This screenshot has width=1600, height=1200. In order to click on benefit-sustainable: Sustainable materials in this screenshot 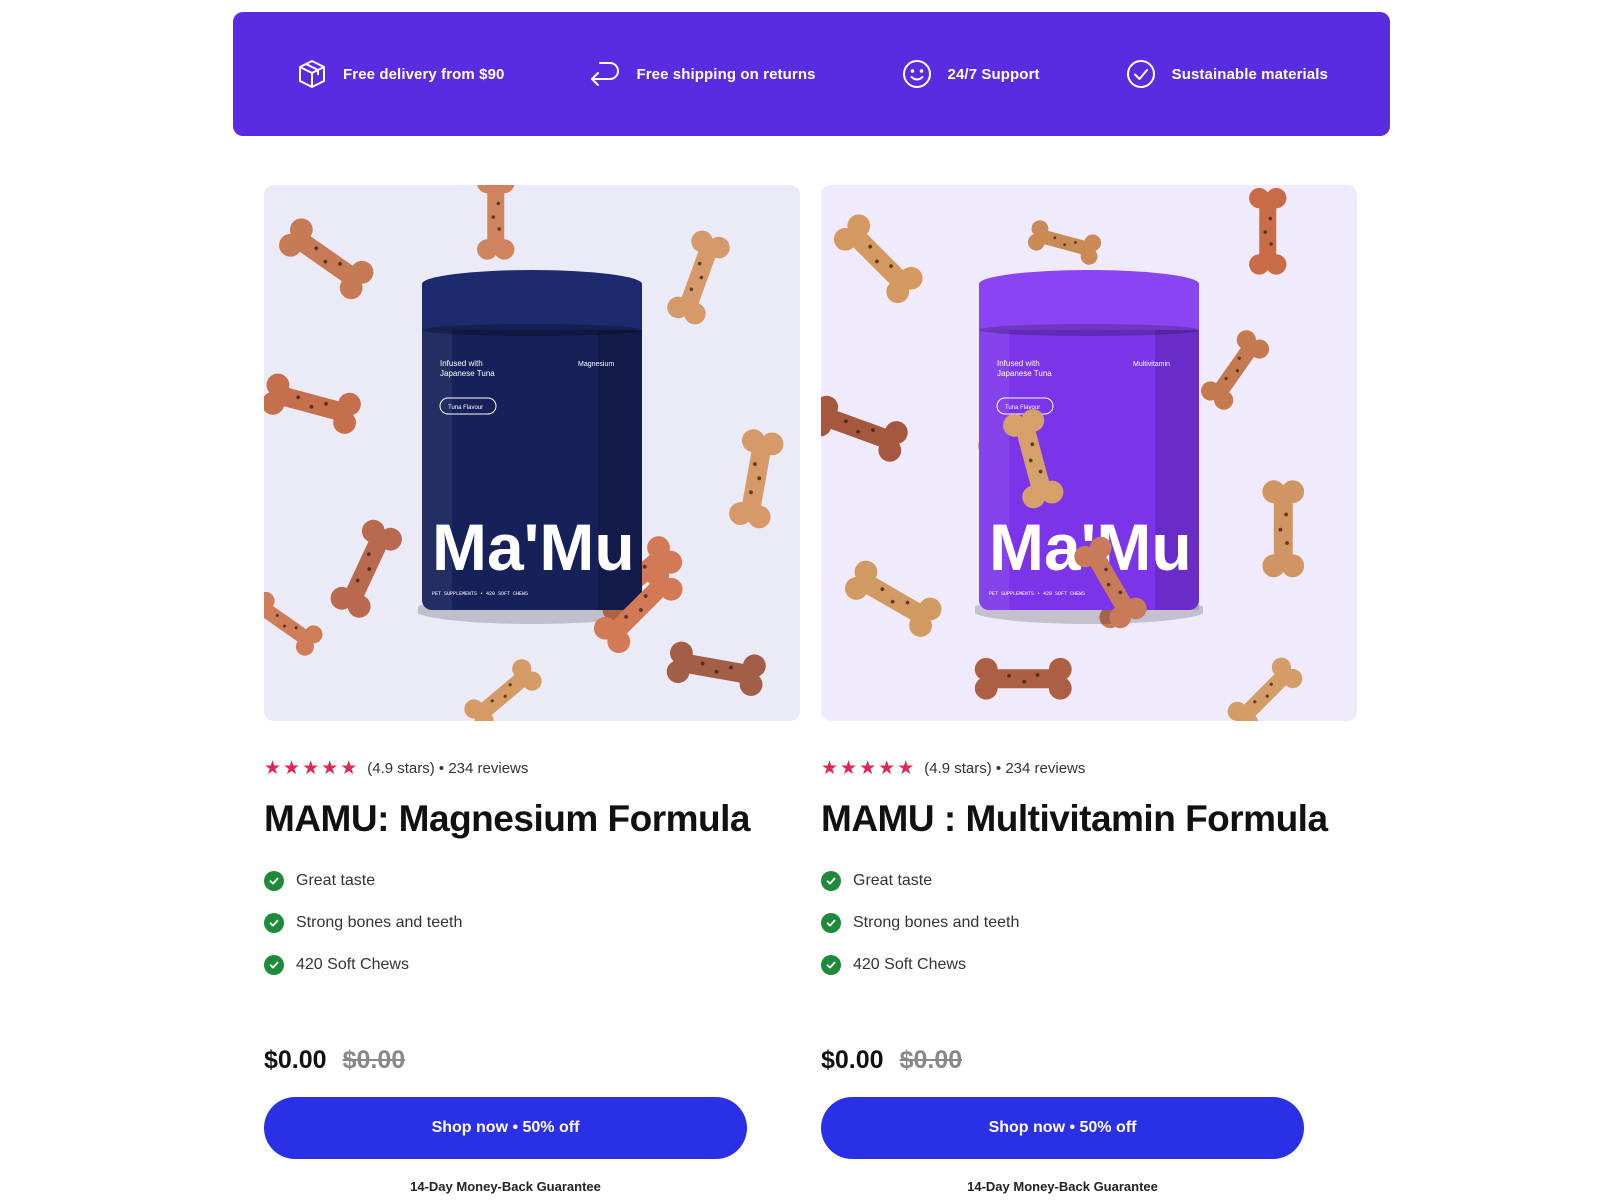, I will do `click(1226, 74)`.